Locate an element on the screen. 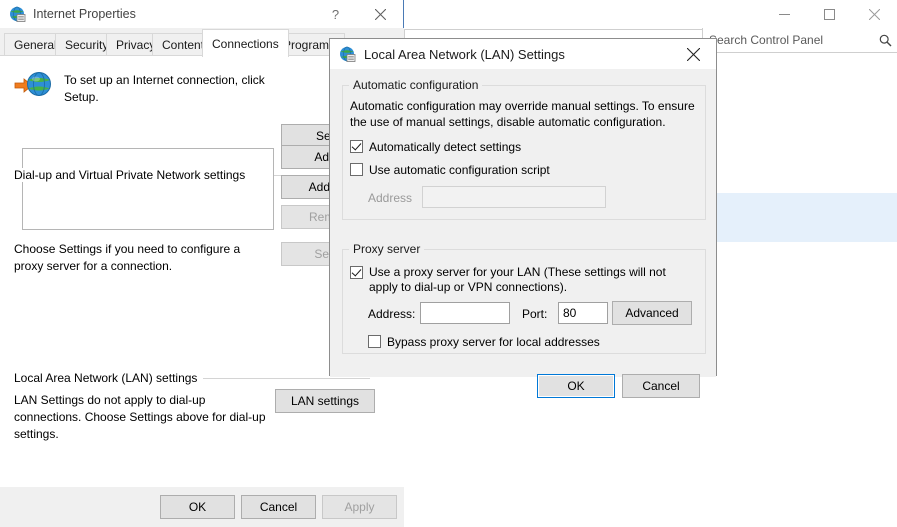 This screenshot has width=897, height=527. cancel-button: Cancel is located at coordinates (278, 507).